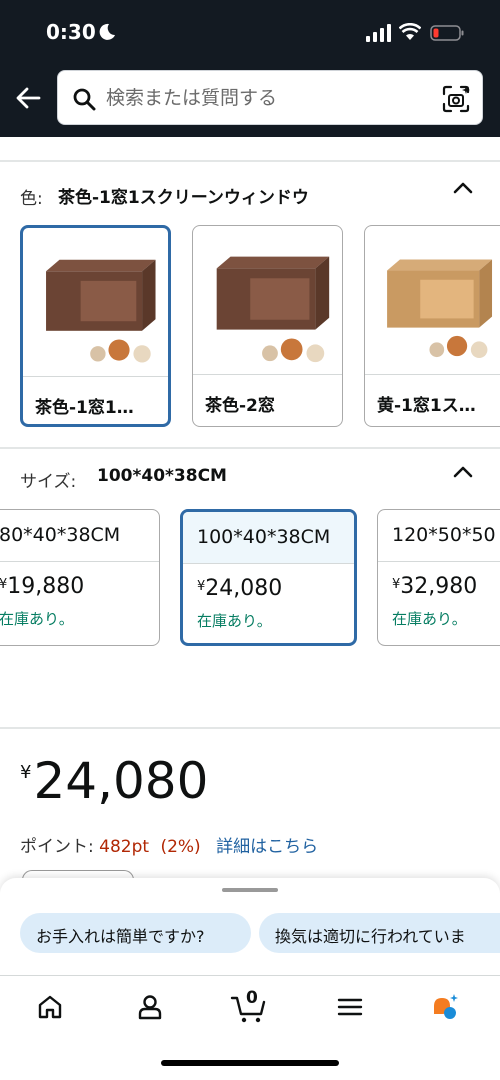 Image resolution: width=500 pixels, height=1080 pixels. Describe the element at coordinates (266, 98) in the screenshot. I see `search-input` at that location.